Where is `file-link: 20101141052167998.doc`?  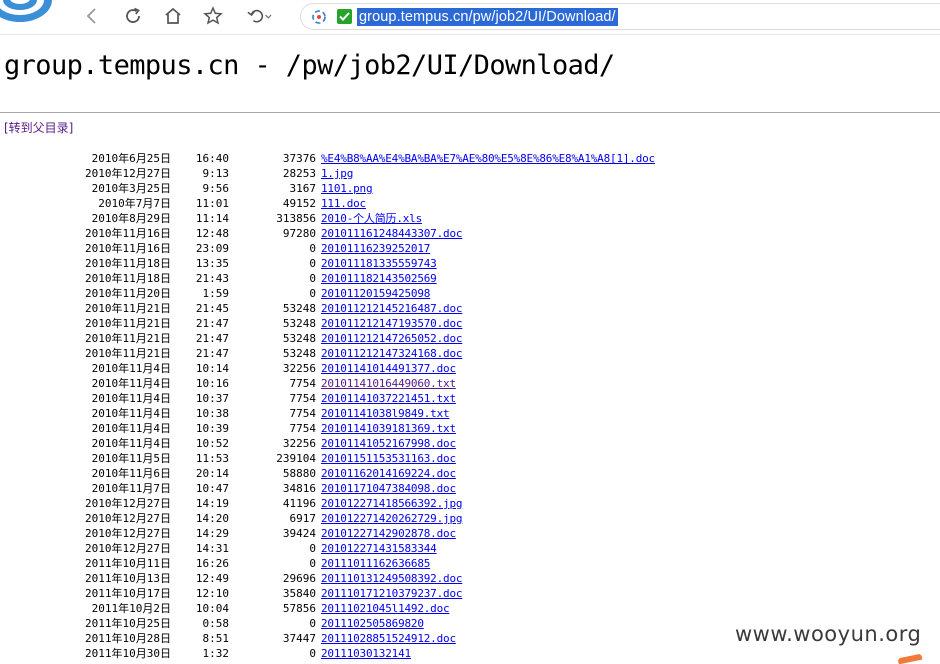
file-link: 20101141052167998.doc is located at coordinates (388, 443).